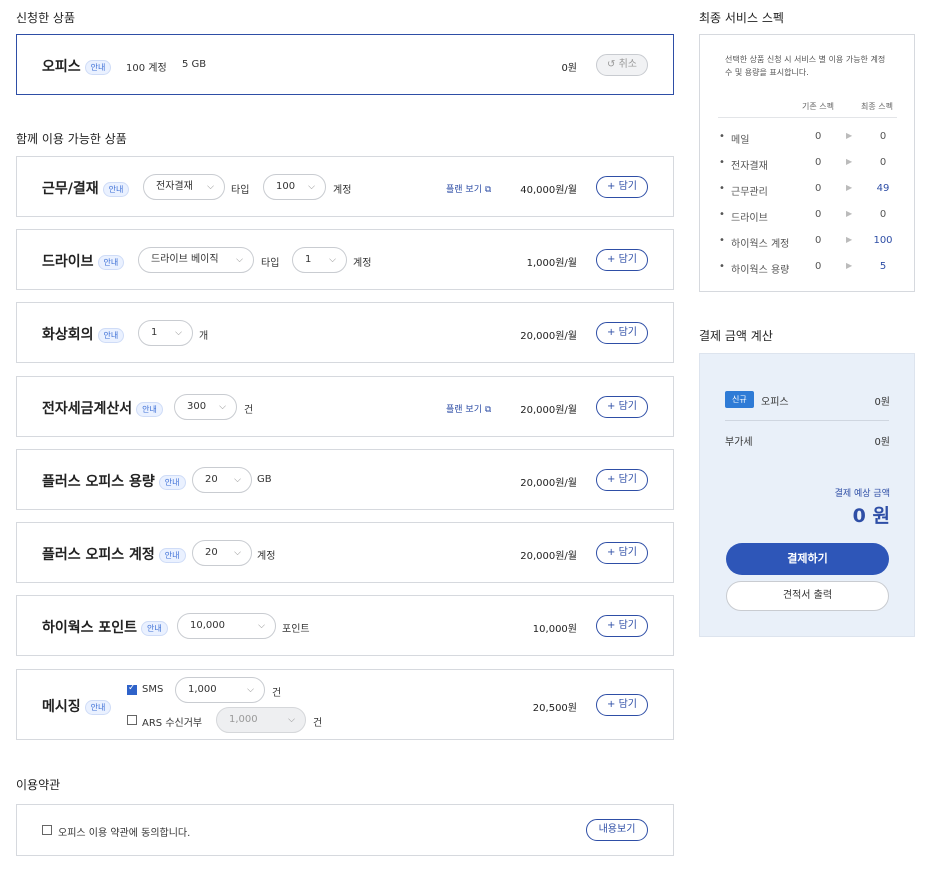  I want to click on addon-name: 드라이브 안내, so click(83, 261).